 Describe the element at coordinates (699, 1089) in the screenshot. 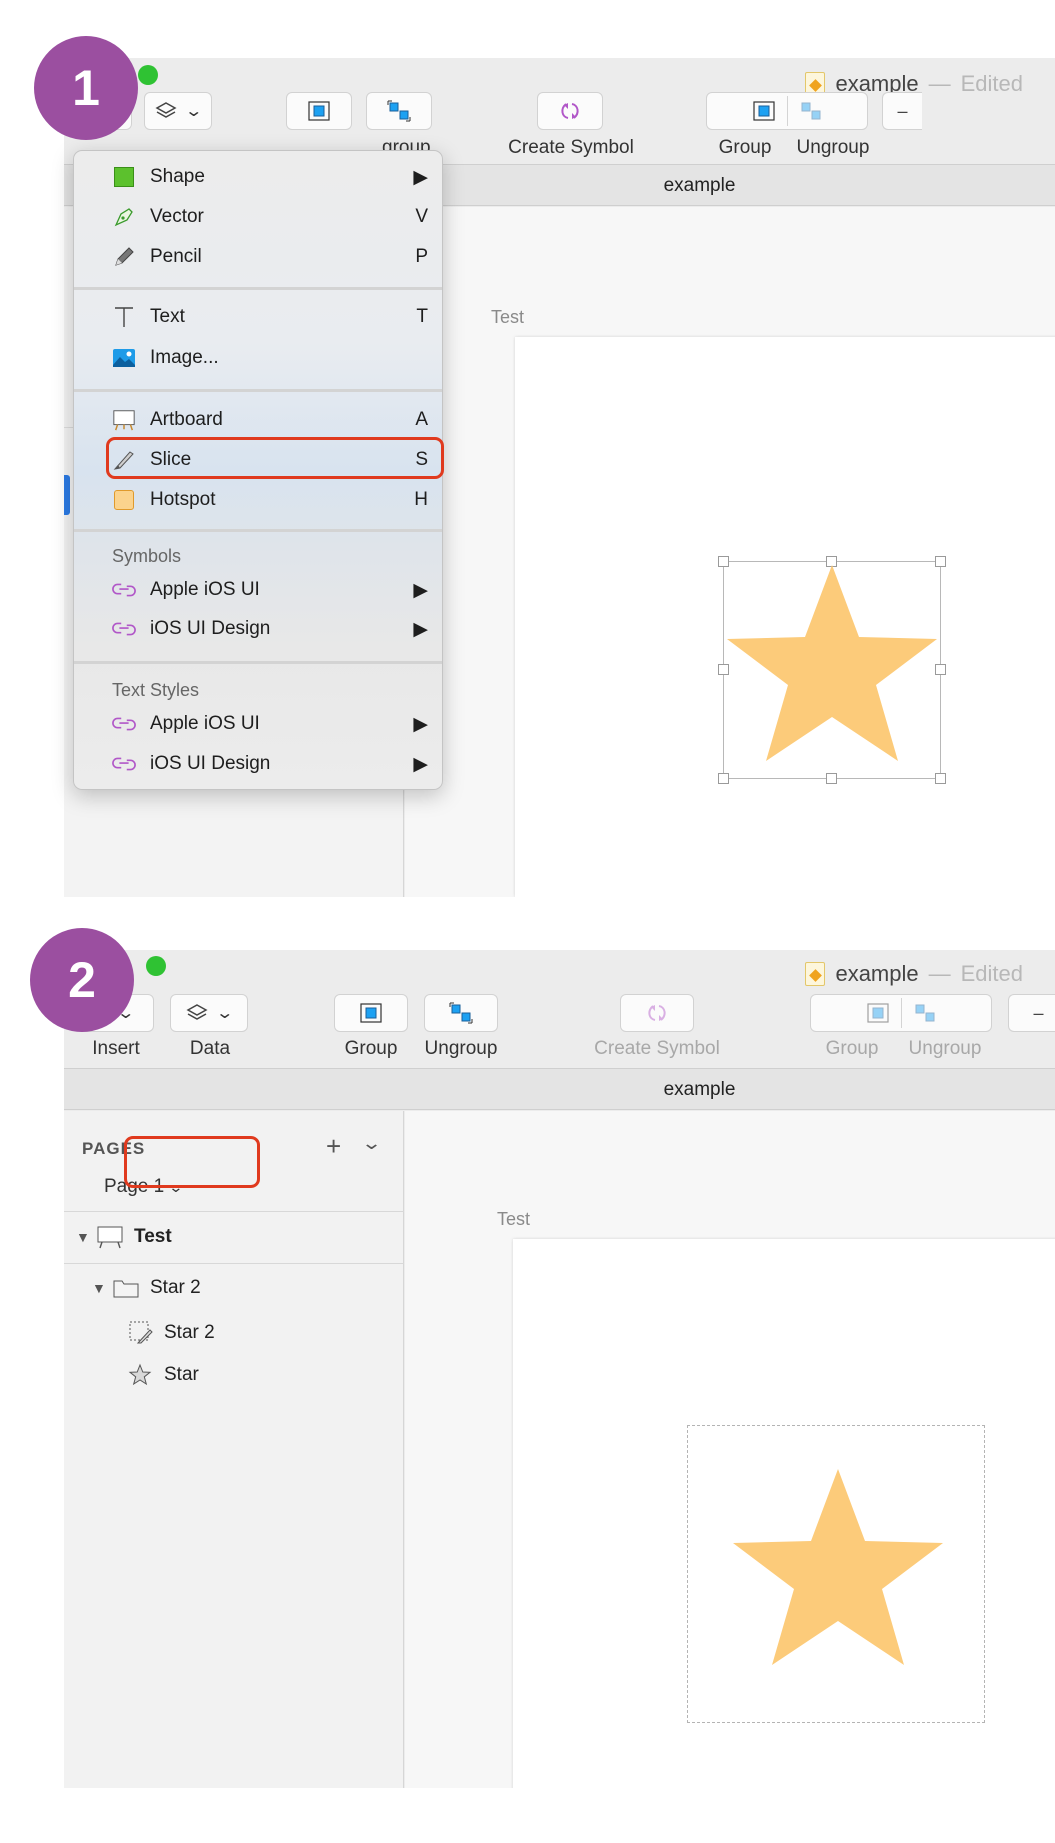

I see `document-title: example` at that location.